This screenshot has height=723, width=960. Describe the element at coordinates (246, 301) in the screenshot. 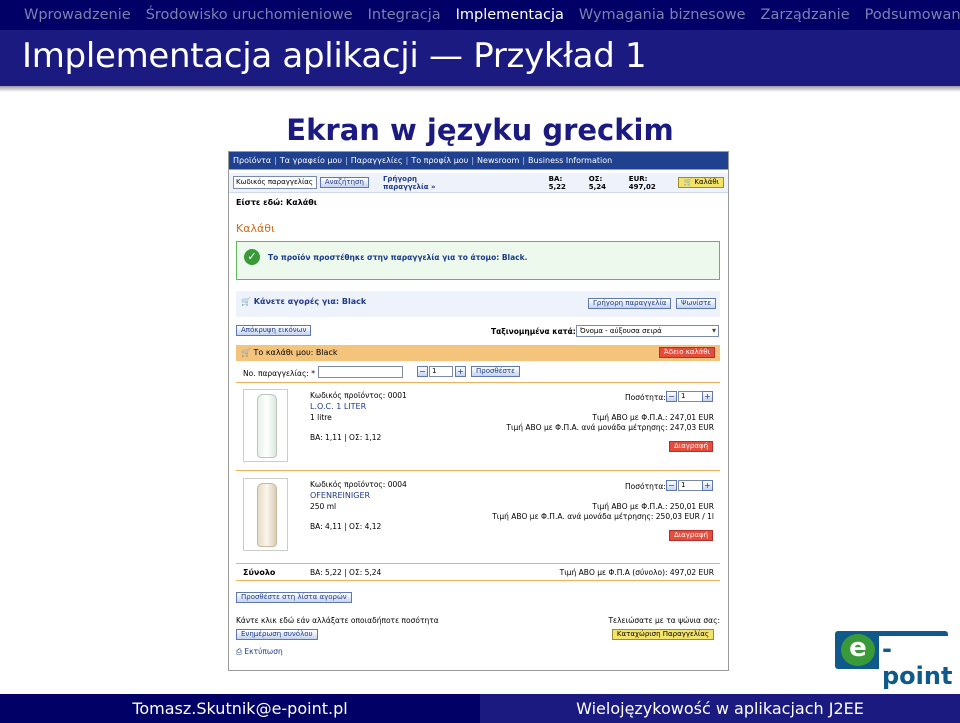

I see `cart-small-icon: 🛒` at that location.